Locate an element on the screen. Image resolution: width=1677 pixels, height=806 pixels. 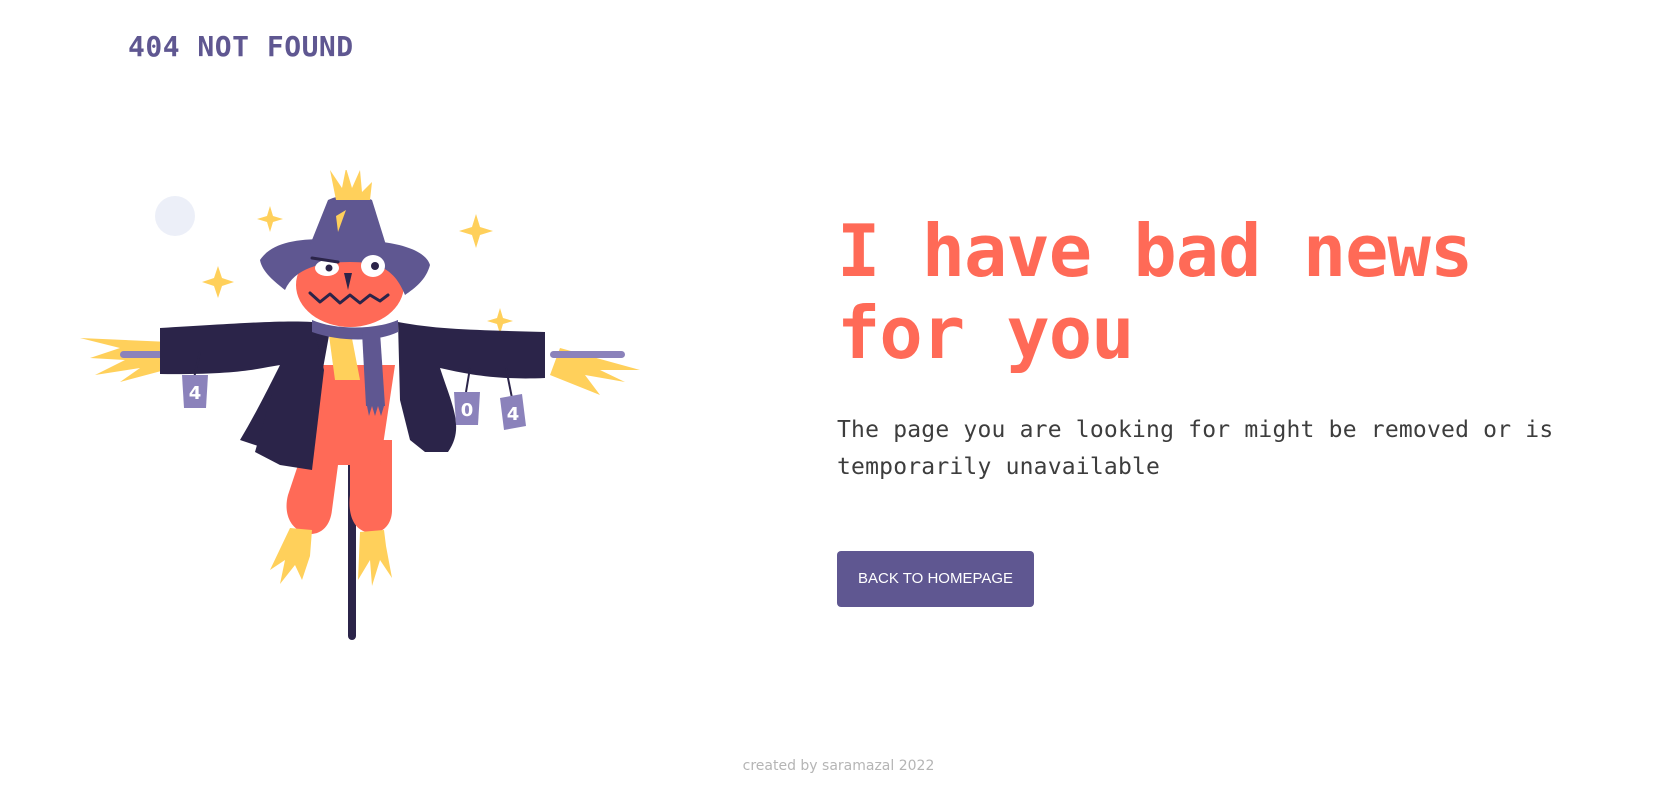
back-to-homepage-button: BACK TO HOMEPAGE is located at coordinates (936, 579).